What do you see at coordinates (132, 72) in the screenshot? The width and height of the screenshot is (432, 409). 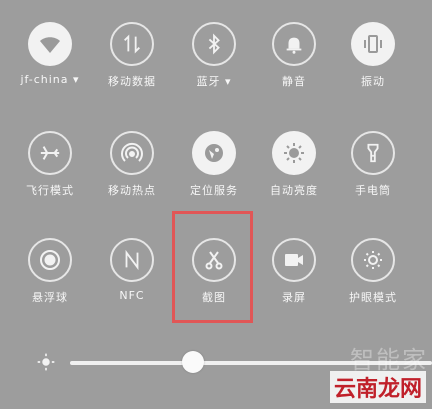 I see `tile-mobile-data: 移动数据` at bounding box center [132, 72].